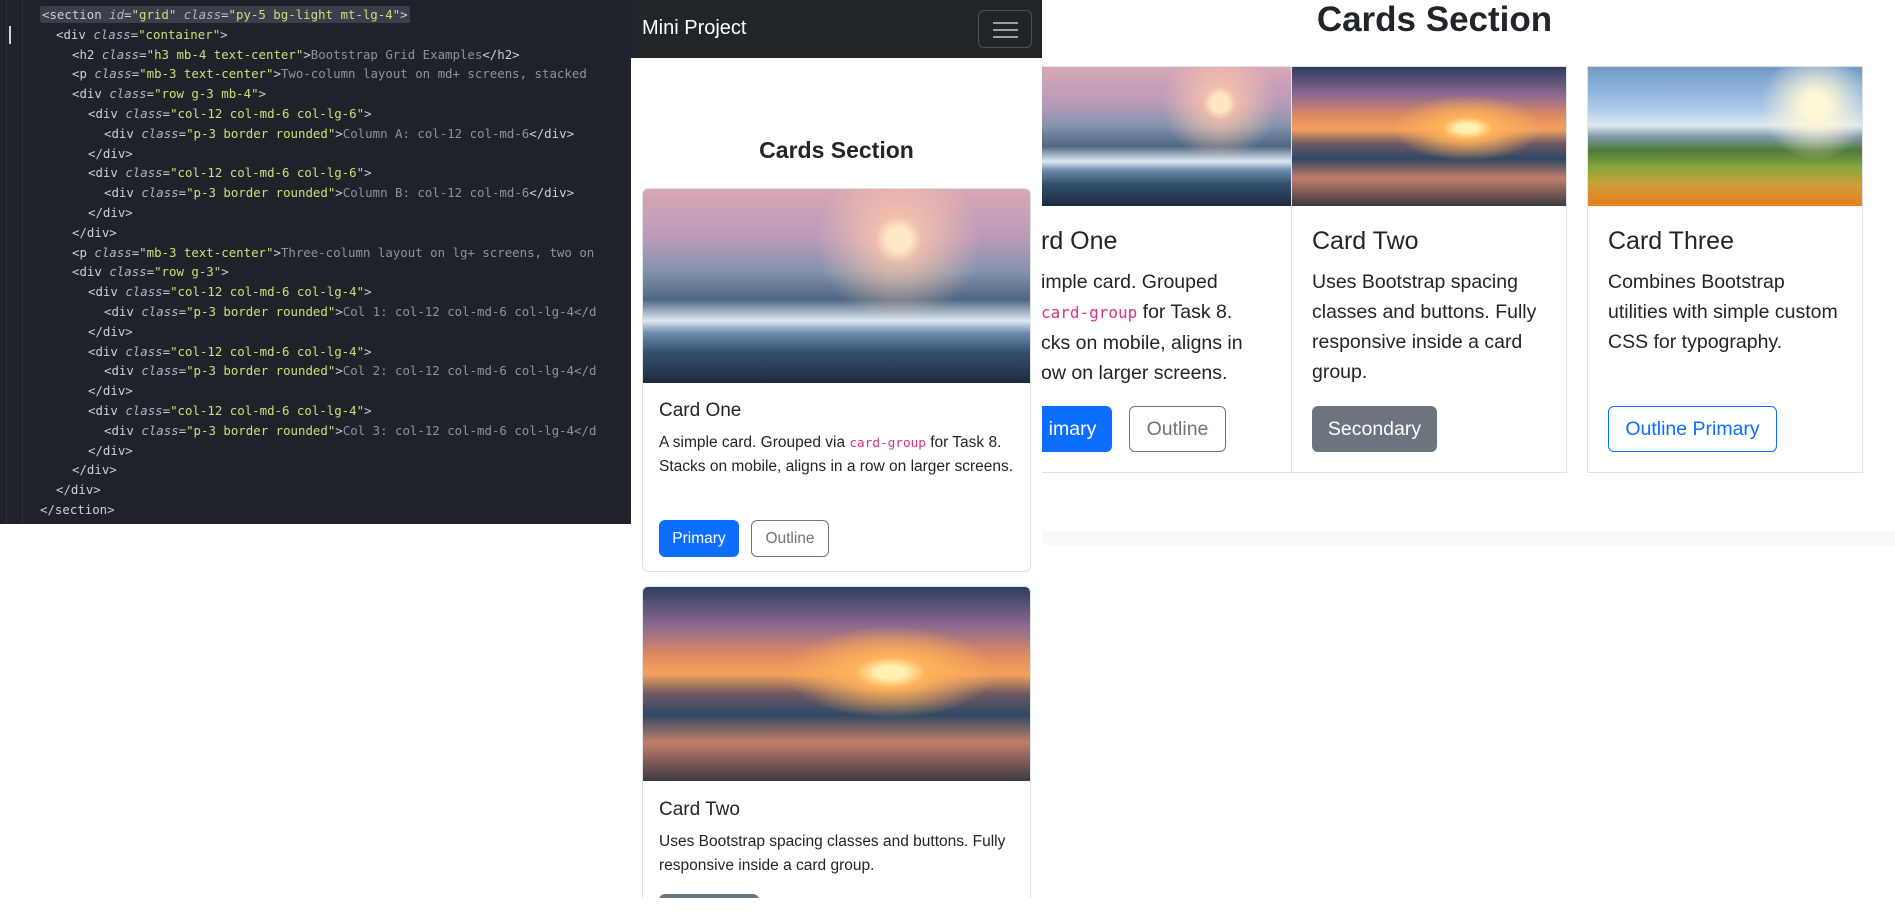 Image resolution: width=1895 pixels, height=923 pixels. Describe the element at coordinates (22, 262) in the screenshot. I see `indent-guide` at that location.